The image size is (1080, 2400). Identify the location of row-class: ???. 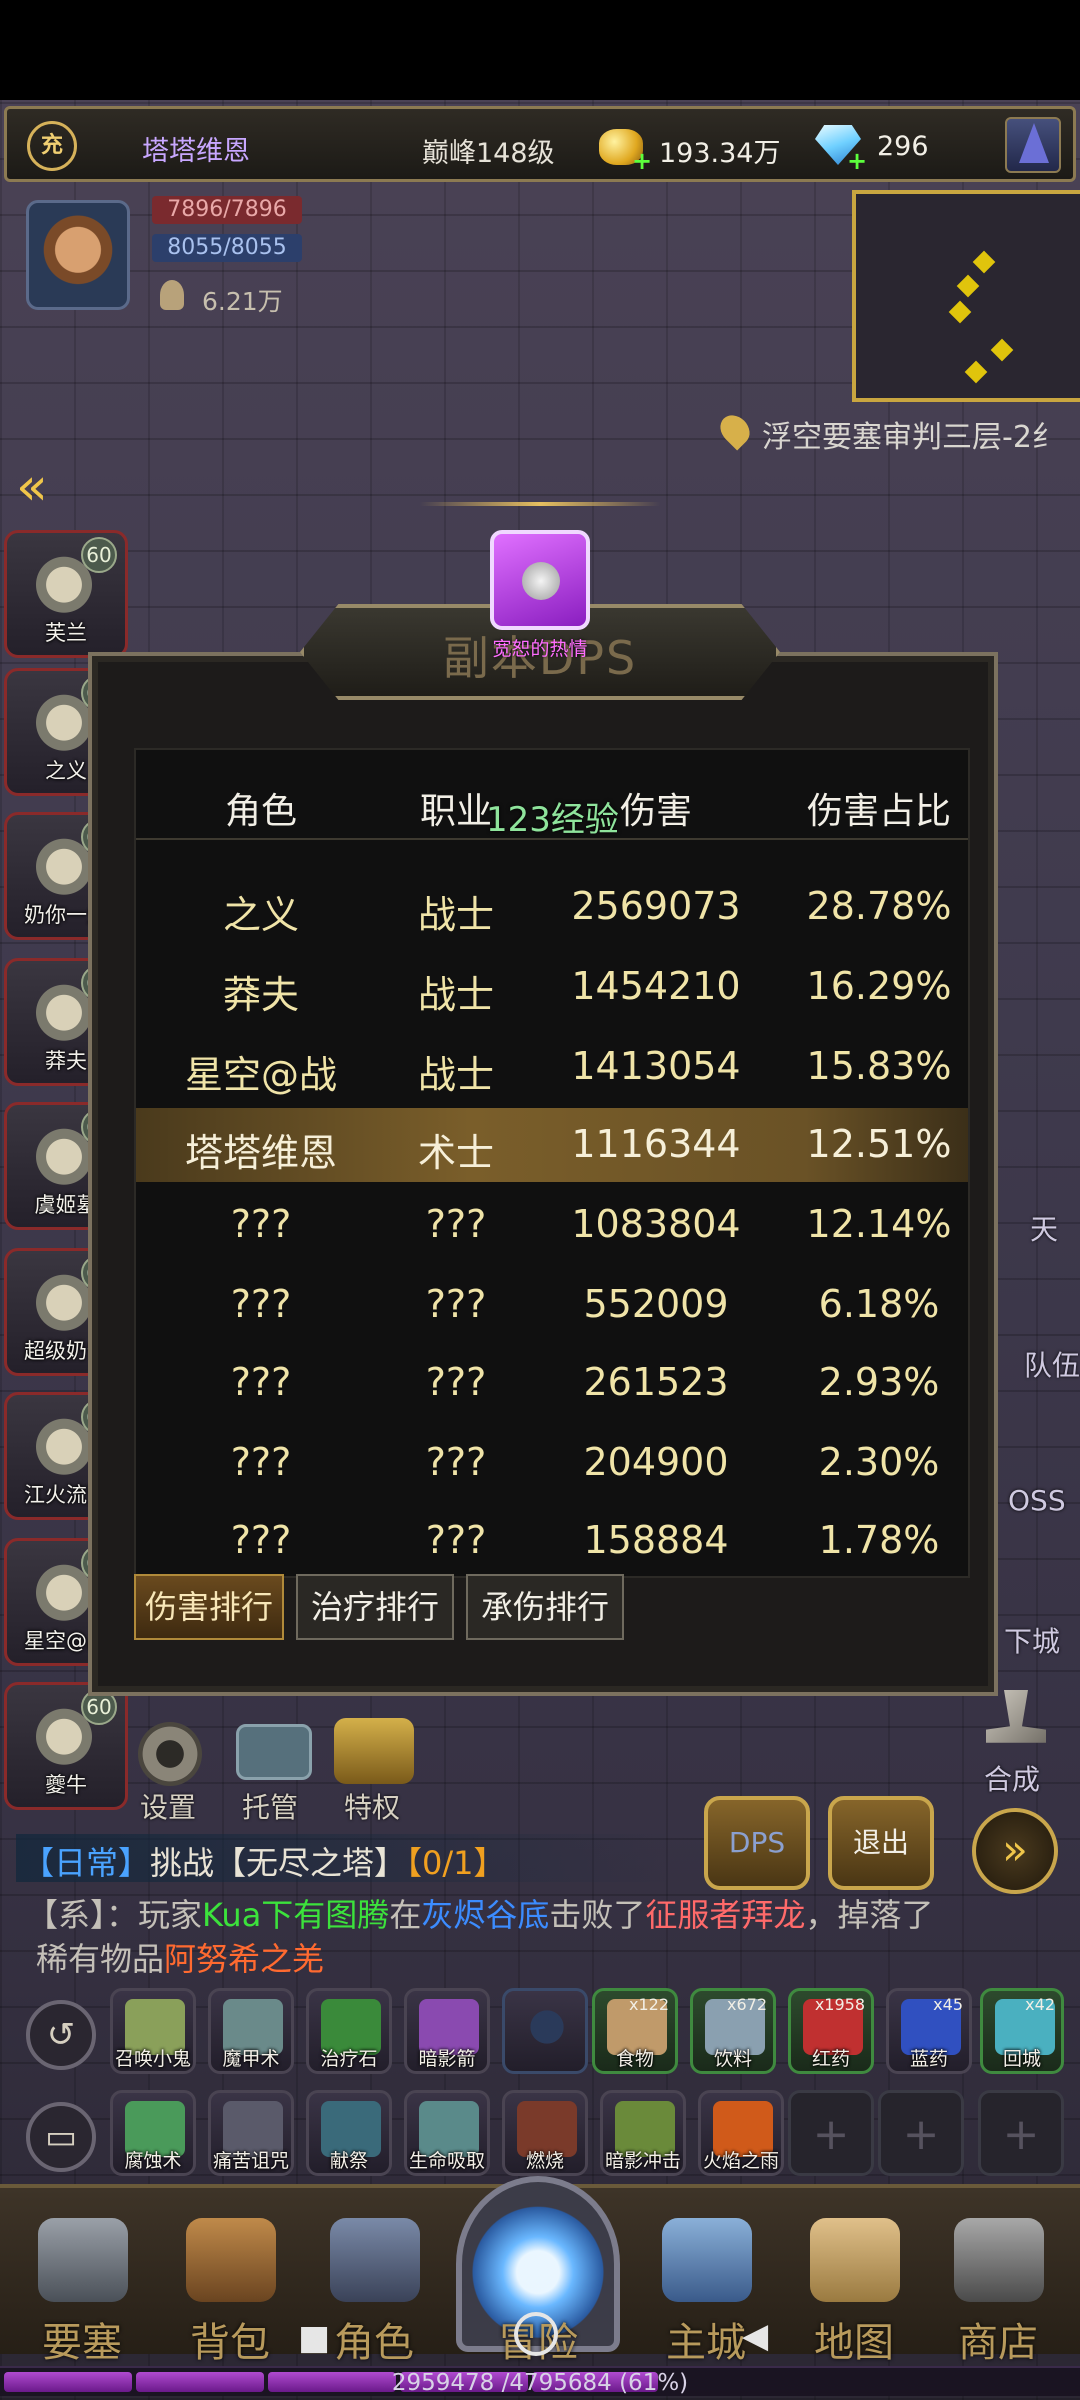
(456, 1462).